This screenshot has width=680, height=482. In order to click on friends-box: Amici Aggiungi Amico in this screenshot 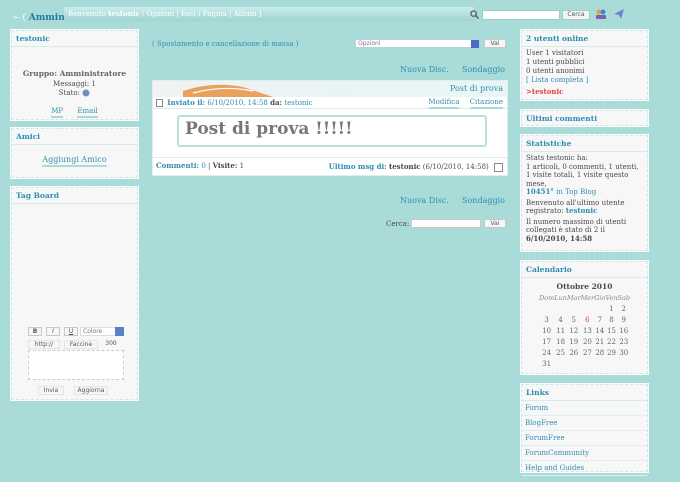, I will do `click(74, 153)`.